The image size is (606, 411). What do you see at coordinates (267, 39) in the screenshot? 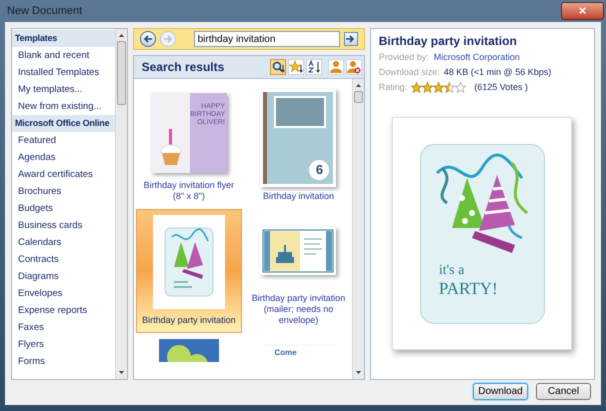
I see `search-field: birthday invitation` at bounding box center [267, 39].